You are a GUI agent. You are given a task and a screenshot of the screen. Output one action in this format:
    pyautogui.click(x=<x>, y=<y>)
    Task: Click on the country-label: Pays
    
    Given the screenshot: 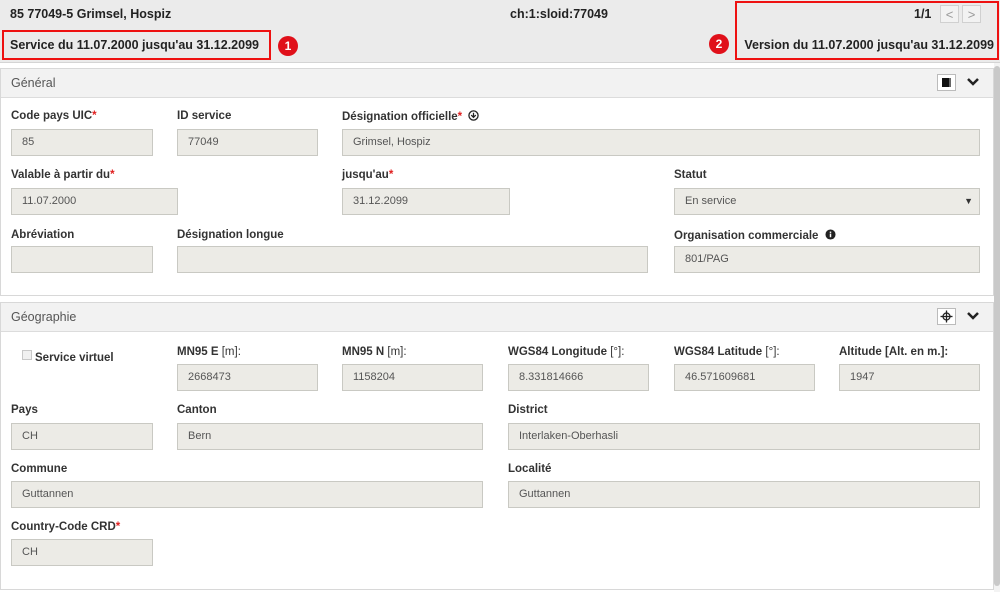 What is the action you would take?
    pyautogui.click(x=24, y=410)
    